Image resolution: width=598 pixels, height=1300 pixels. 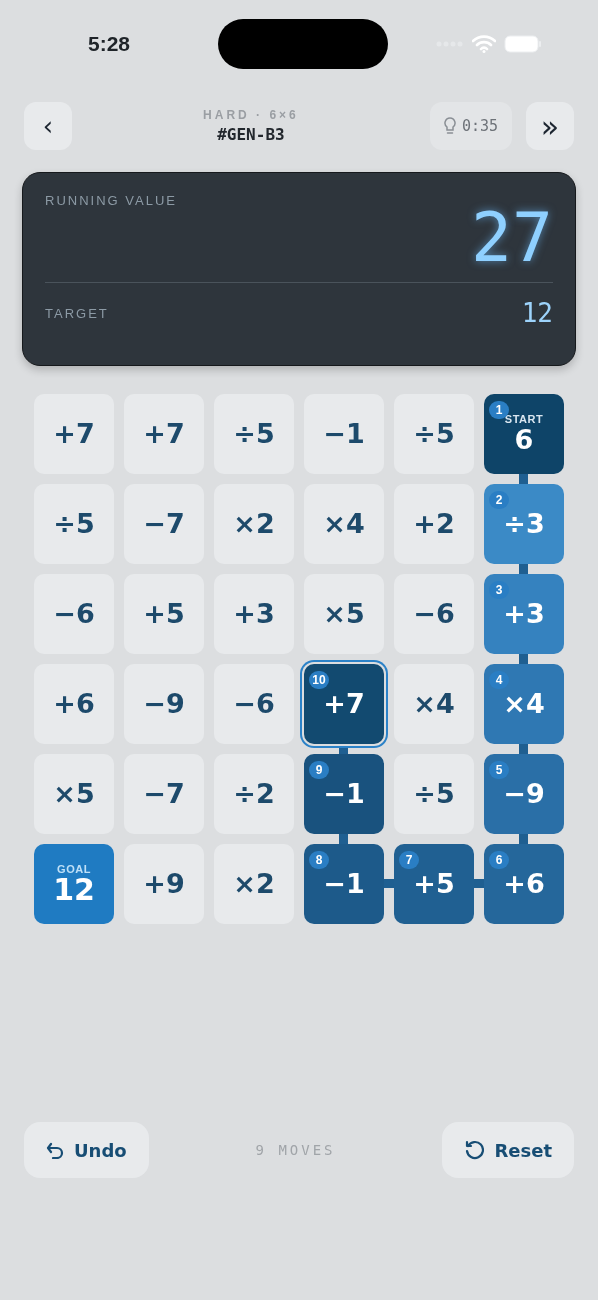 I want to click on goal-tile: GOAL 12, so click(x=74, y=884).